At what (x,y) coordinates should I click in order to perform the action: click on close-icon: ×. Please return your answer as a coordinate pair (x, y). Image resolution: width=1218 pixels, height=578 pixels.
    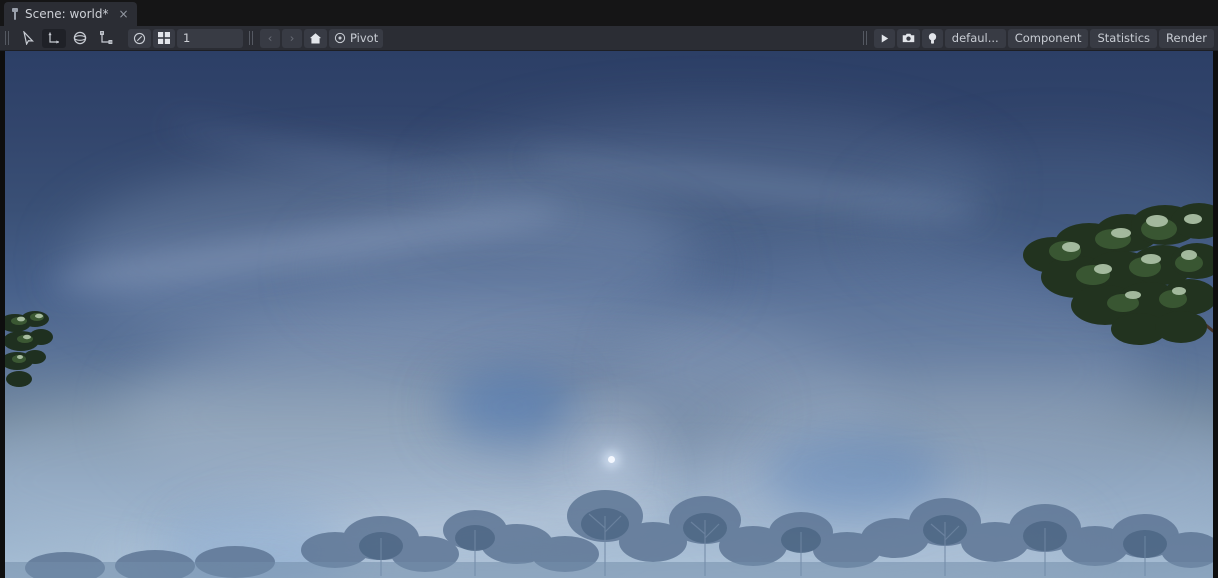
    Looking at the image, I should click on (123, 14).